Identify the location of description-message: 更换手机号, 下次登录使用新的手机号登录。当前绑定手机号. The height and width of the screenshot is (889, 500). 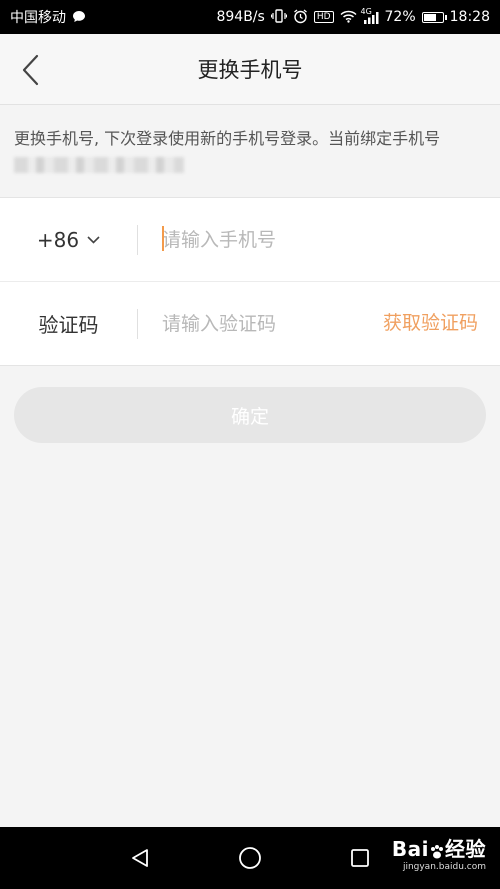
(227, 138).